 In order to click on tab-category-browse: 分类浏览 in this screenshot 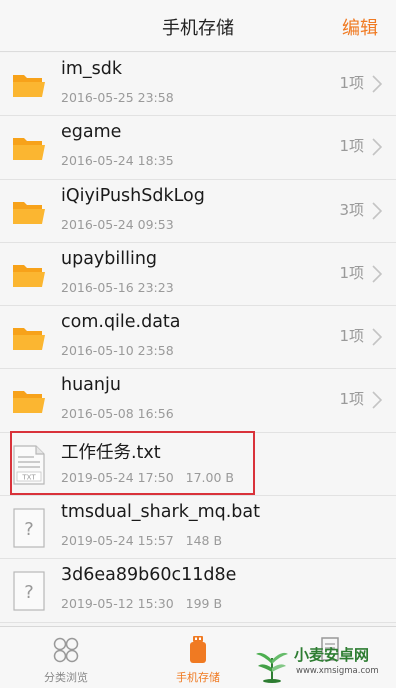, I will do `click(66, 657)`.